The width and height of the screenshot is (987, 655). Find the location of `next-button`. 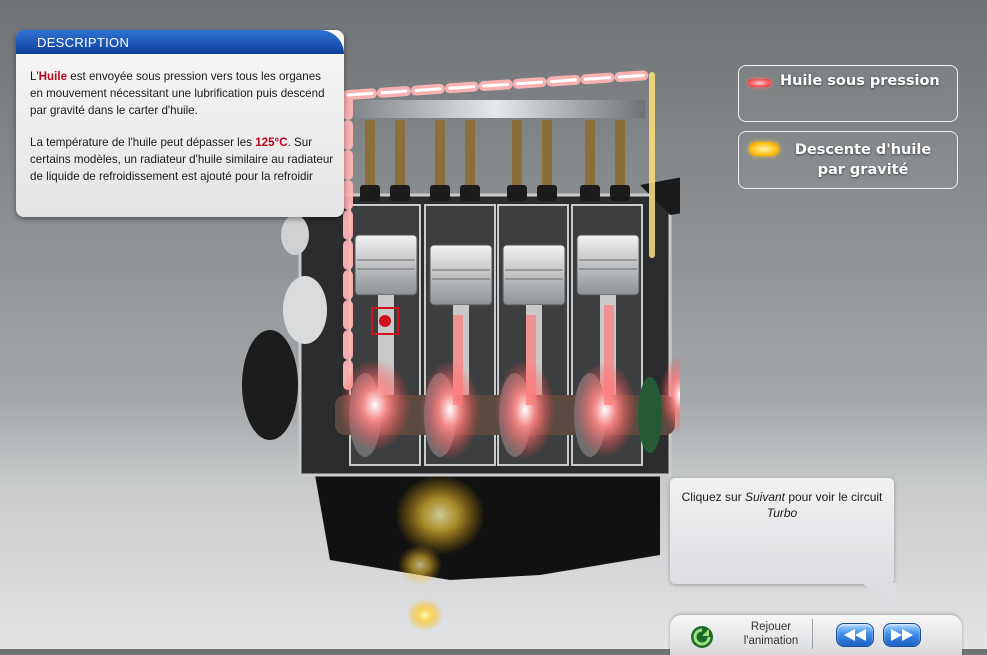

next-button is located at coordinates (902, 635).